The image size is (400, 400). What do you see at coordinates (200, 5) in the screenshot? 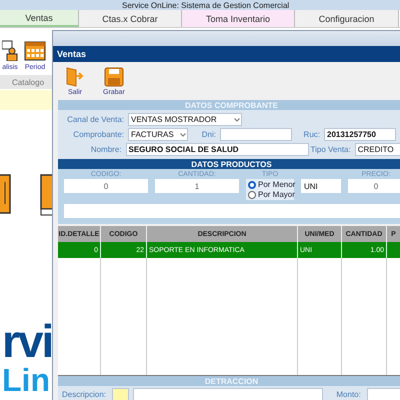
I see `window-title: Service OnLine: Sistema de Gestion Comercial` at bounding box center [200, 5].